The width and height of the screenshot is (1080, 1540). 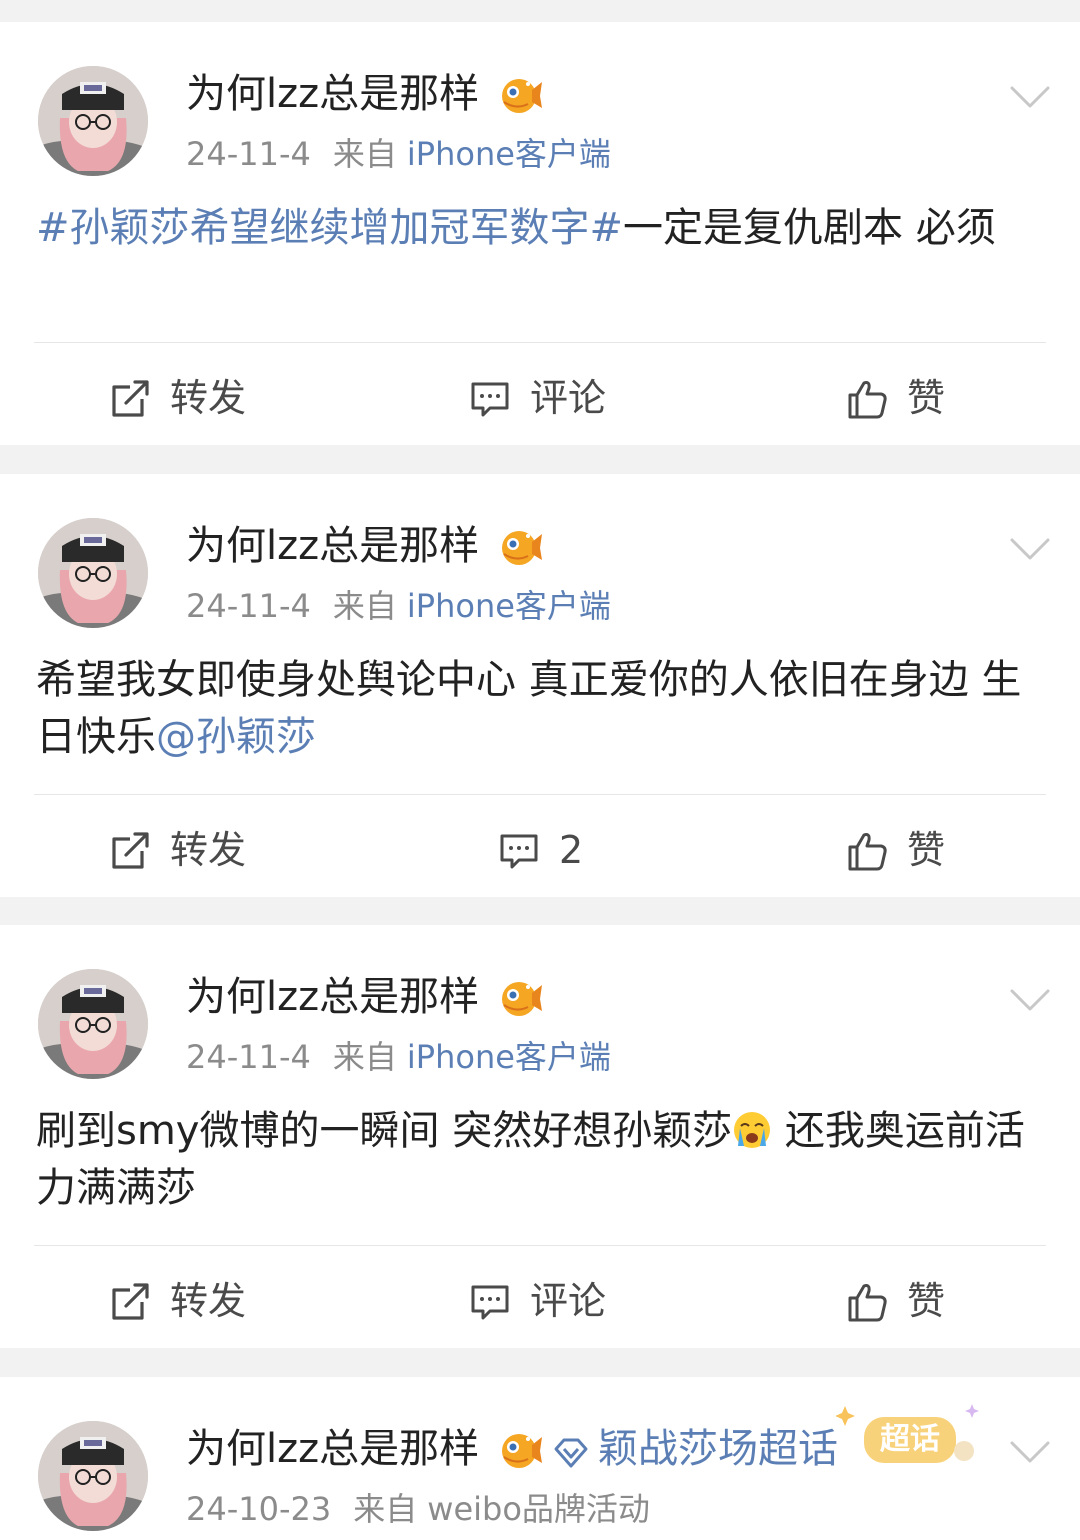 I want to click on mention-link: @孙颖莎, so click(x=236, y=737).